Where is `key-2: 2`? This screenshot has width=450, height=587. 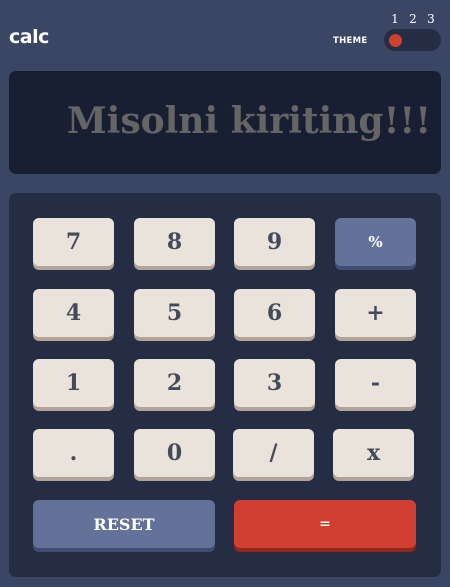 key-2: 2 is located at coordinates (174, 383).